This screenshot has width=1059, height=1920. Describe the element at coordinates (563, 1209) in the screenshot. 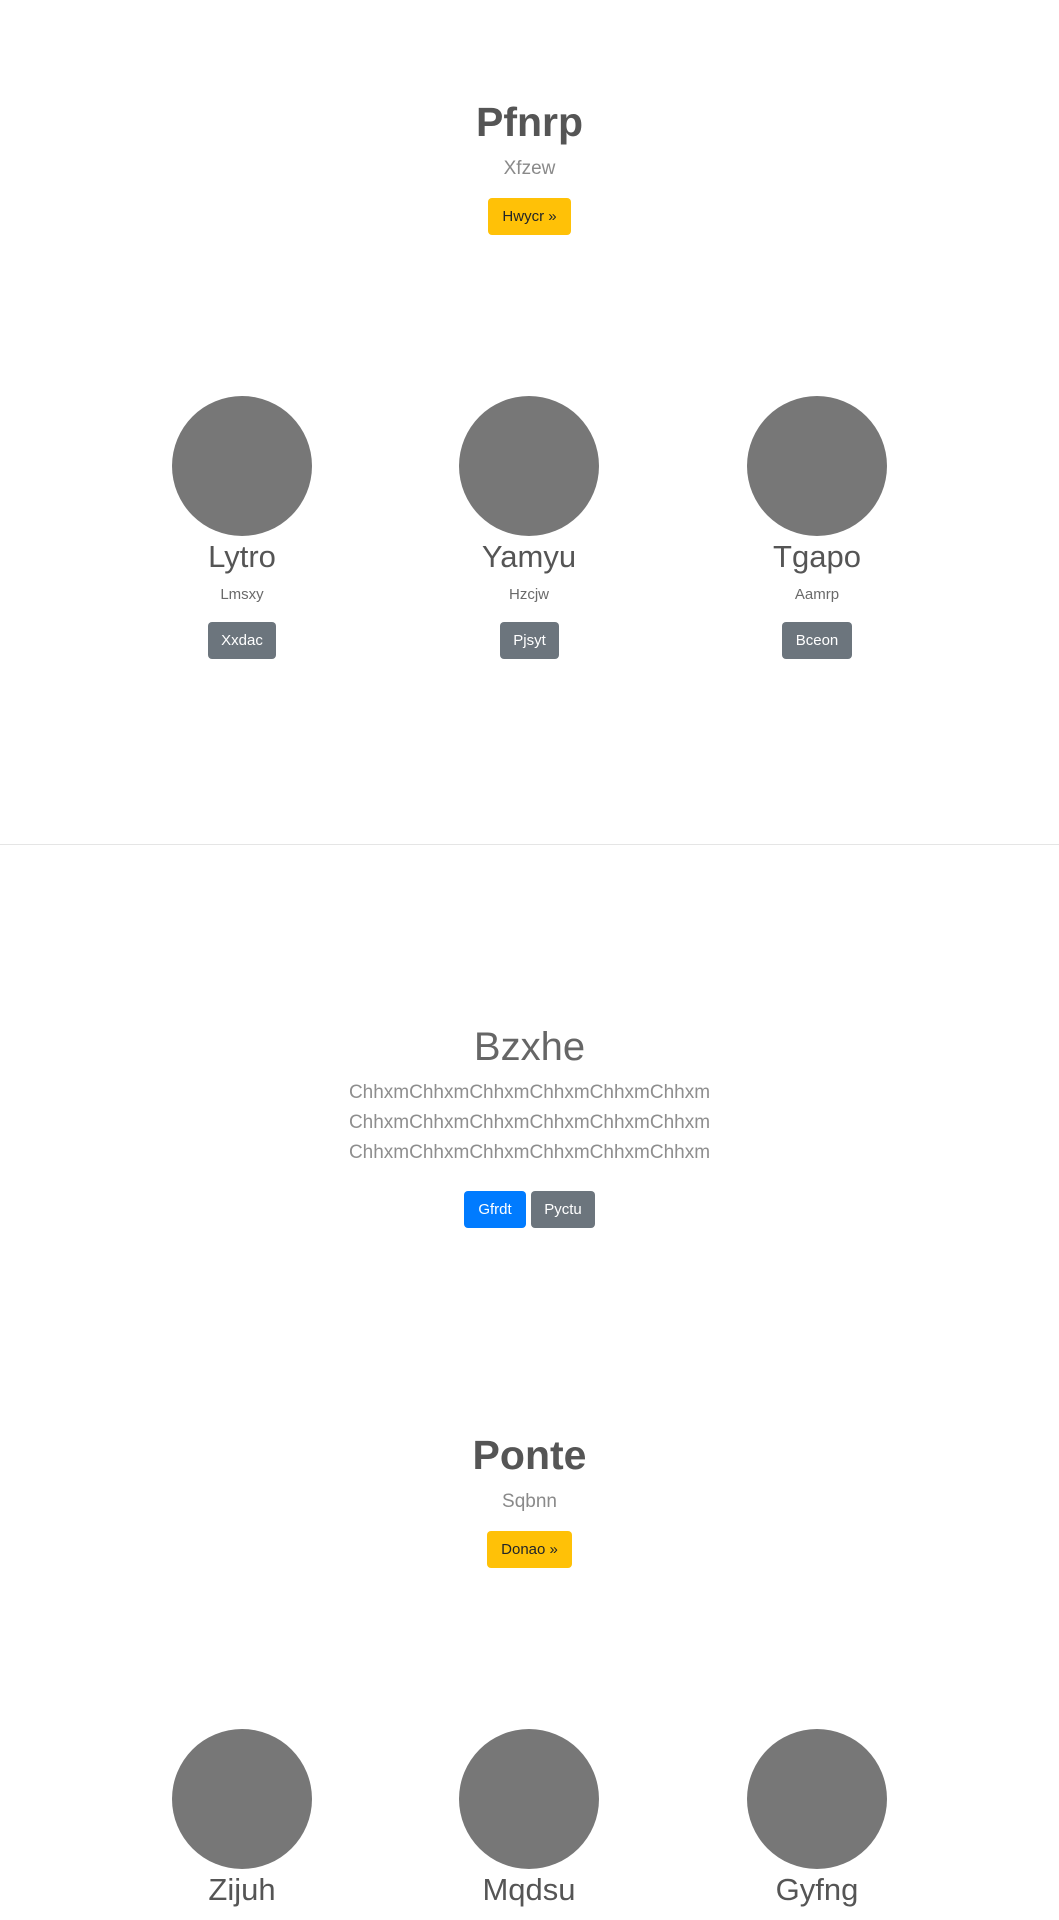

I see `secondary-button: Pyctu` at that location.